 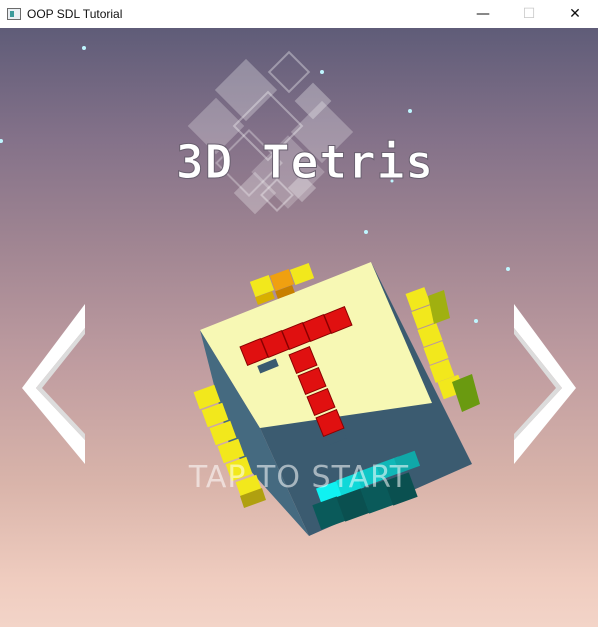 I want to click on window-controls: — ☐ ✕, so click(x=529, y=14).